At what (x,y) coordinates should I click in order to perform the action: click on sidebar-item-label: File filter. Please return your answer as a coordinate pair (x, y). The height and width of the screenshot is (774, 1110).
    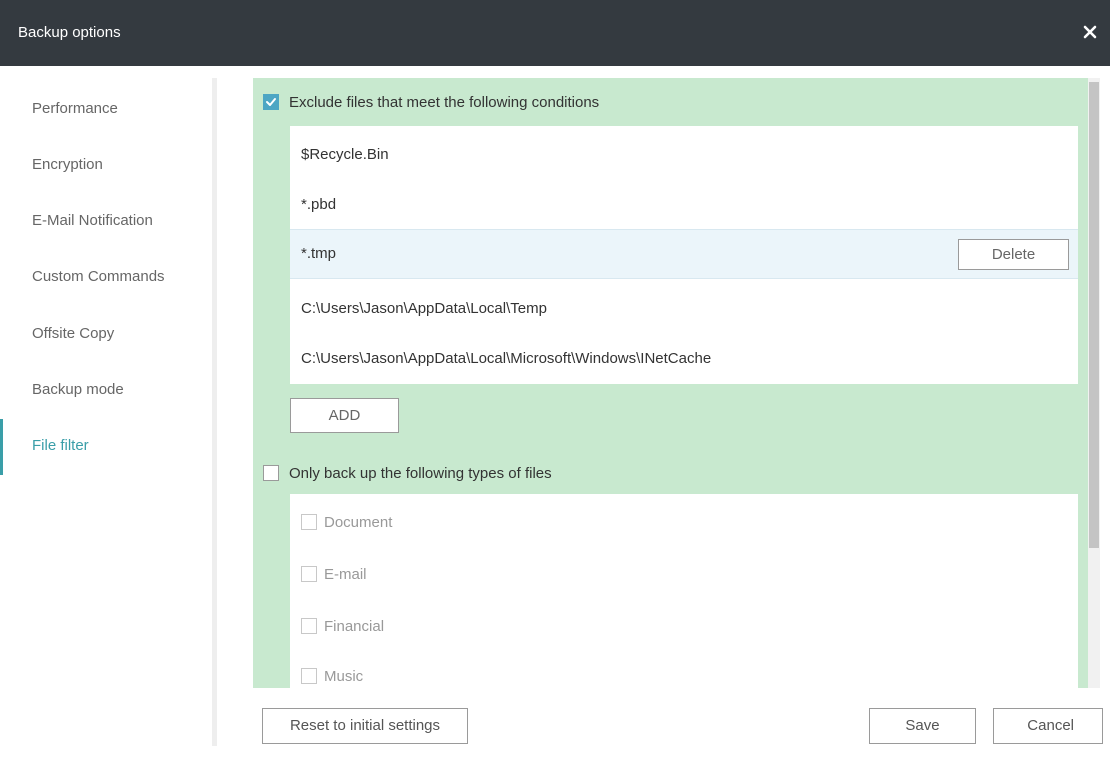
    Looking at the image, I should click on (60, 445).